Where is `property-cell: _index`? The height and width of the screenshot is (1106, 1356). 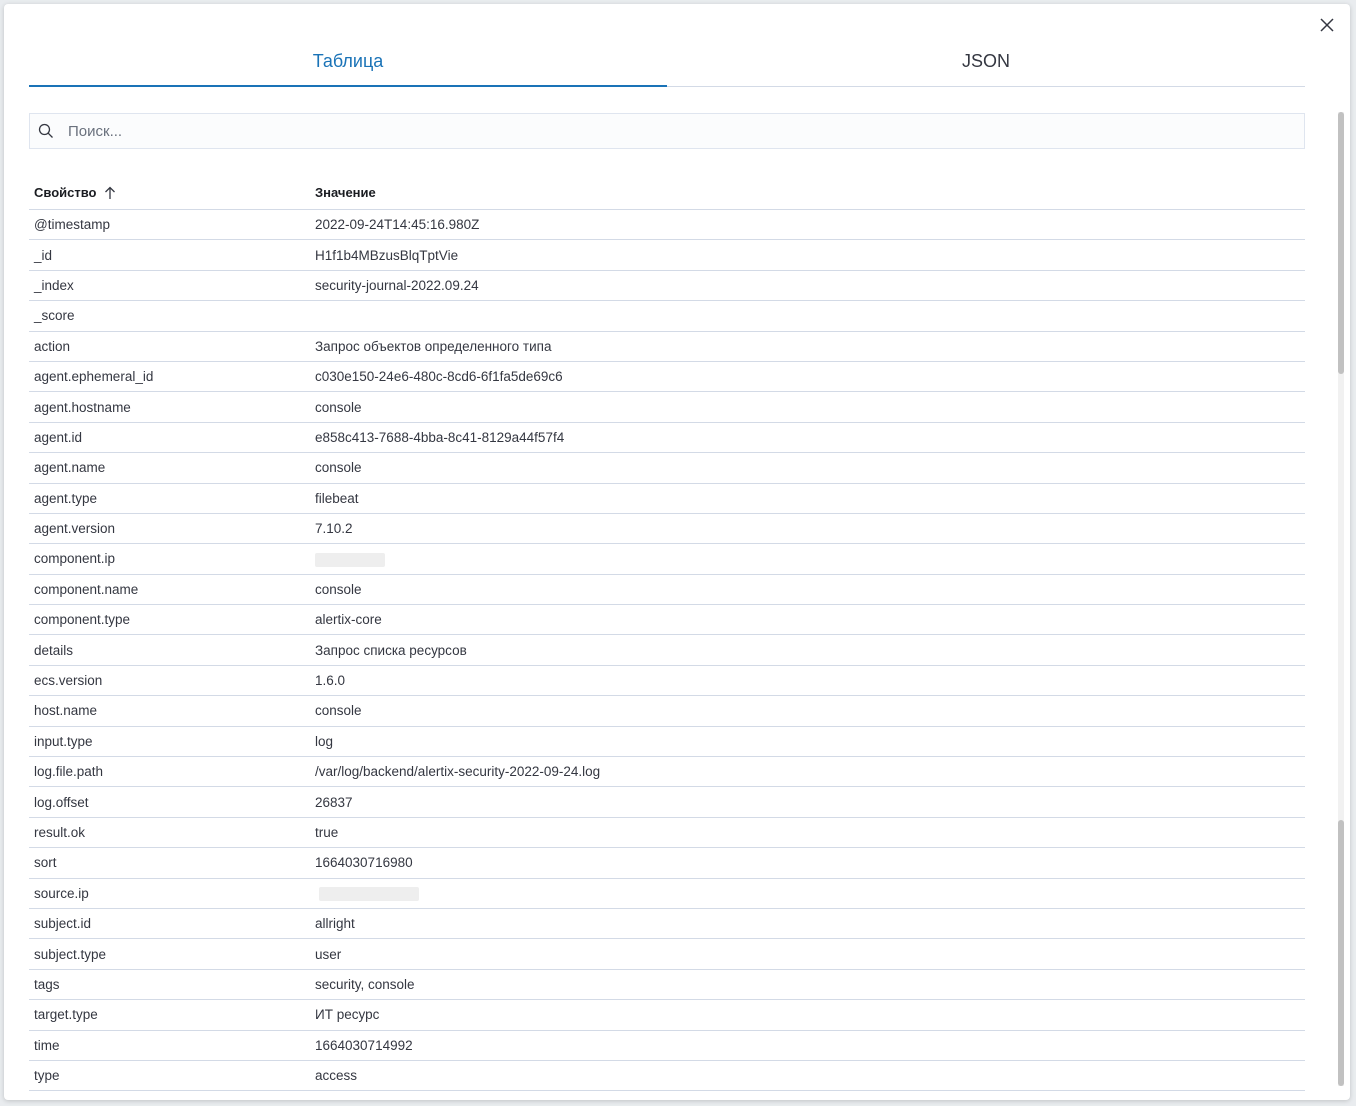 property-cell: _index is located at coordinates (169, 286).